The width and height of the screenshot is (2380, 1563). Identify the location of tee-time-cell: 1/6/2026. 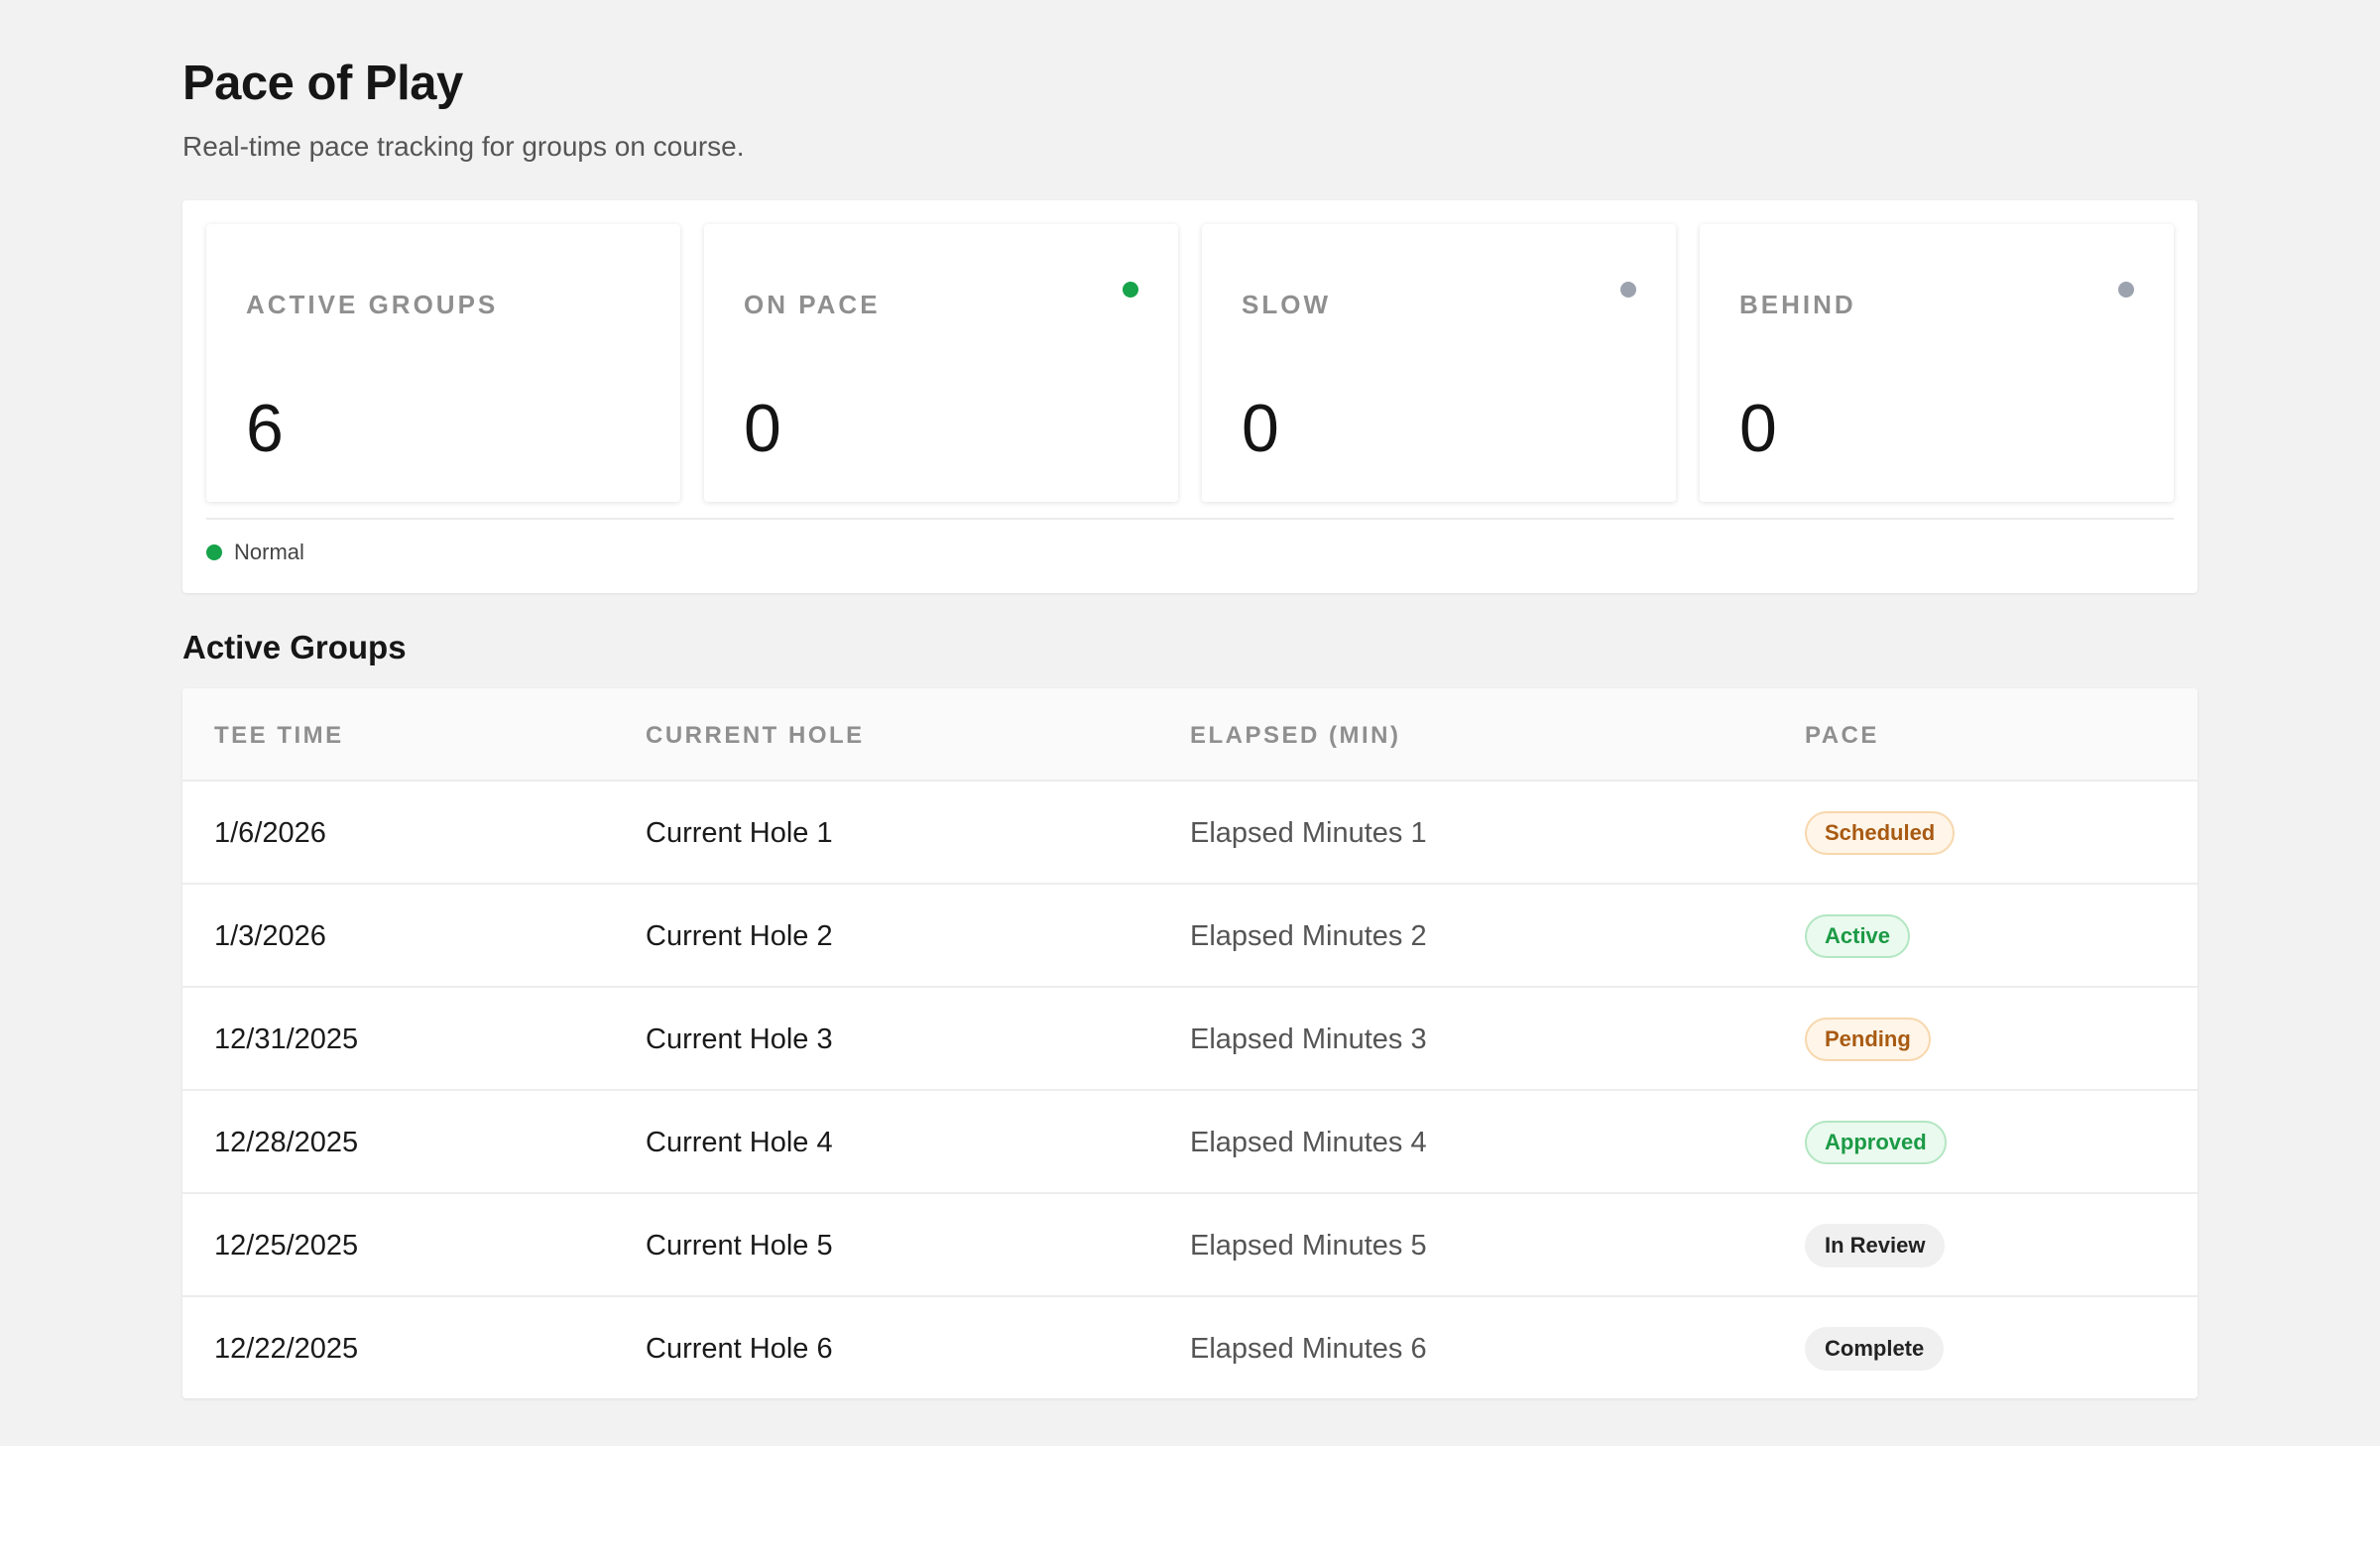
(270, 833).